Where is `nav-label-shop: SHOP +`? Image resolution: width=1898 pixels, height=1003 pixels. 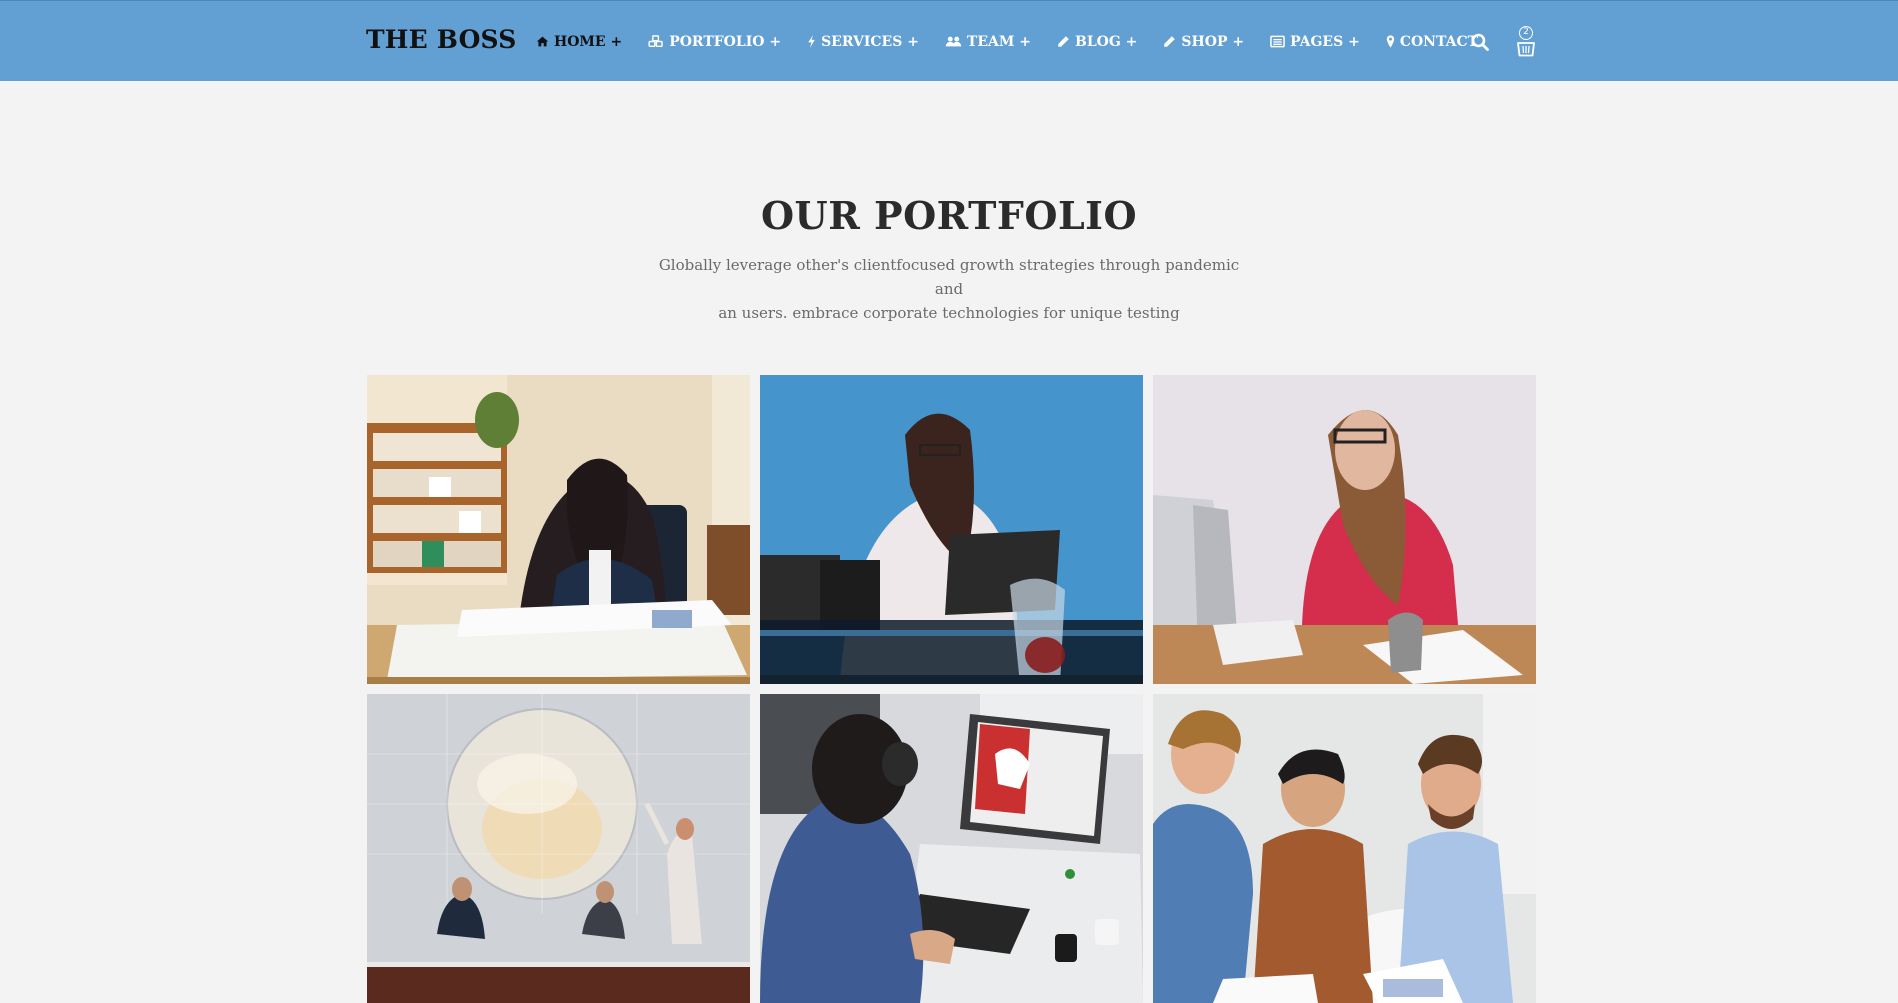
nav-label-shop: SHOP + is located at coordinates (1213, 41).